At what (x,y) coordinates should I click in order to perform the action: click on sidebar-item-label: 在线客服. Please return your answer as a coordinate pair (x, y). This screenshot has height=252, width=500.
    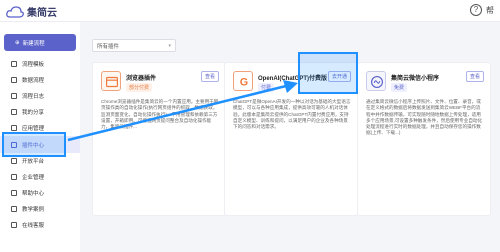
    Looking at the image, I should click on (33, 225).